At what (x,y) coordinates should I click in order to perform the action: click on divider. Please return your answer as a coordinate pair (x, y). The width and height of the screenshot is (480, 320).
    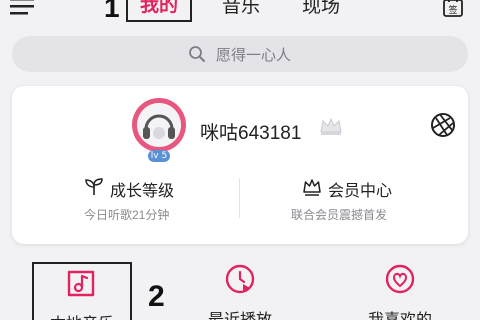
    Looking at the image, I should click on (239, 198).